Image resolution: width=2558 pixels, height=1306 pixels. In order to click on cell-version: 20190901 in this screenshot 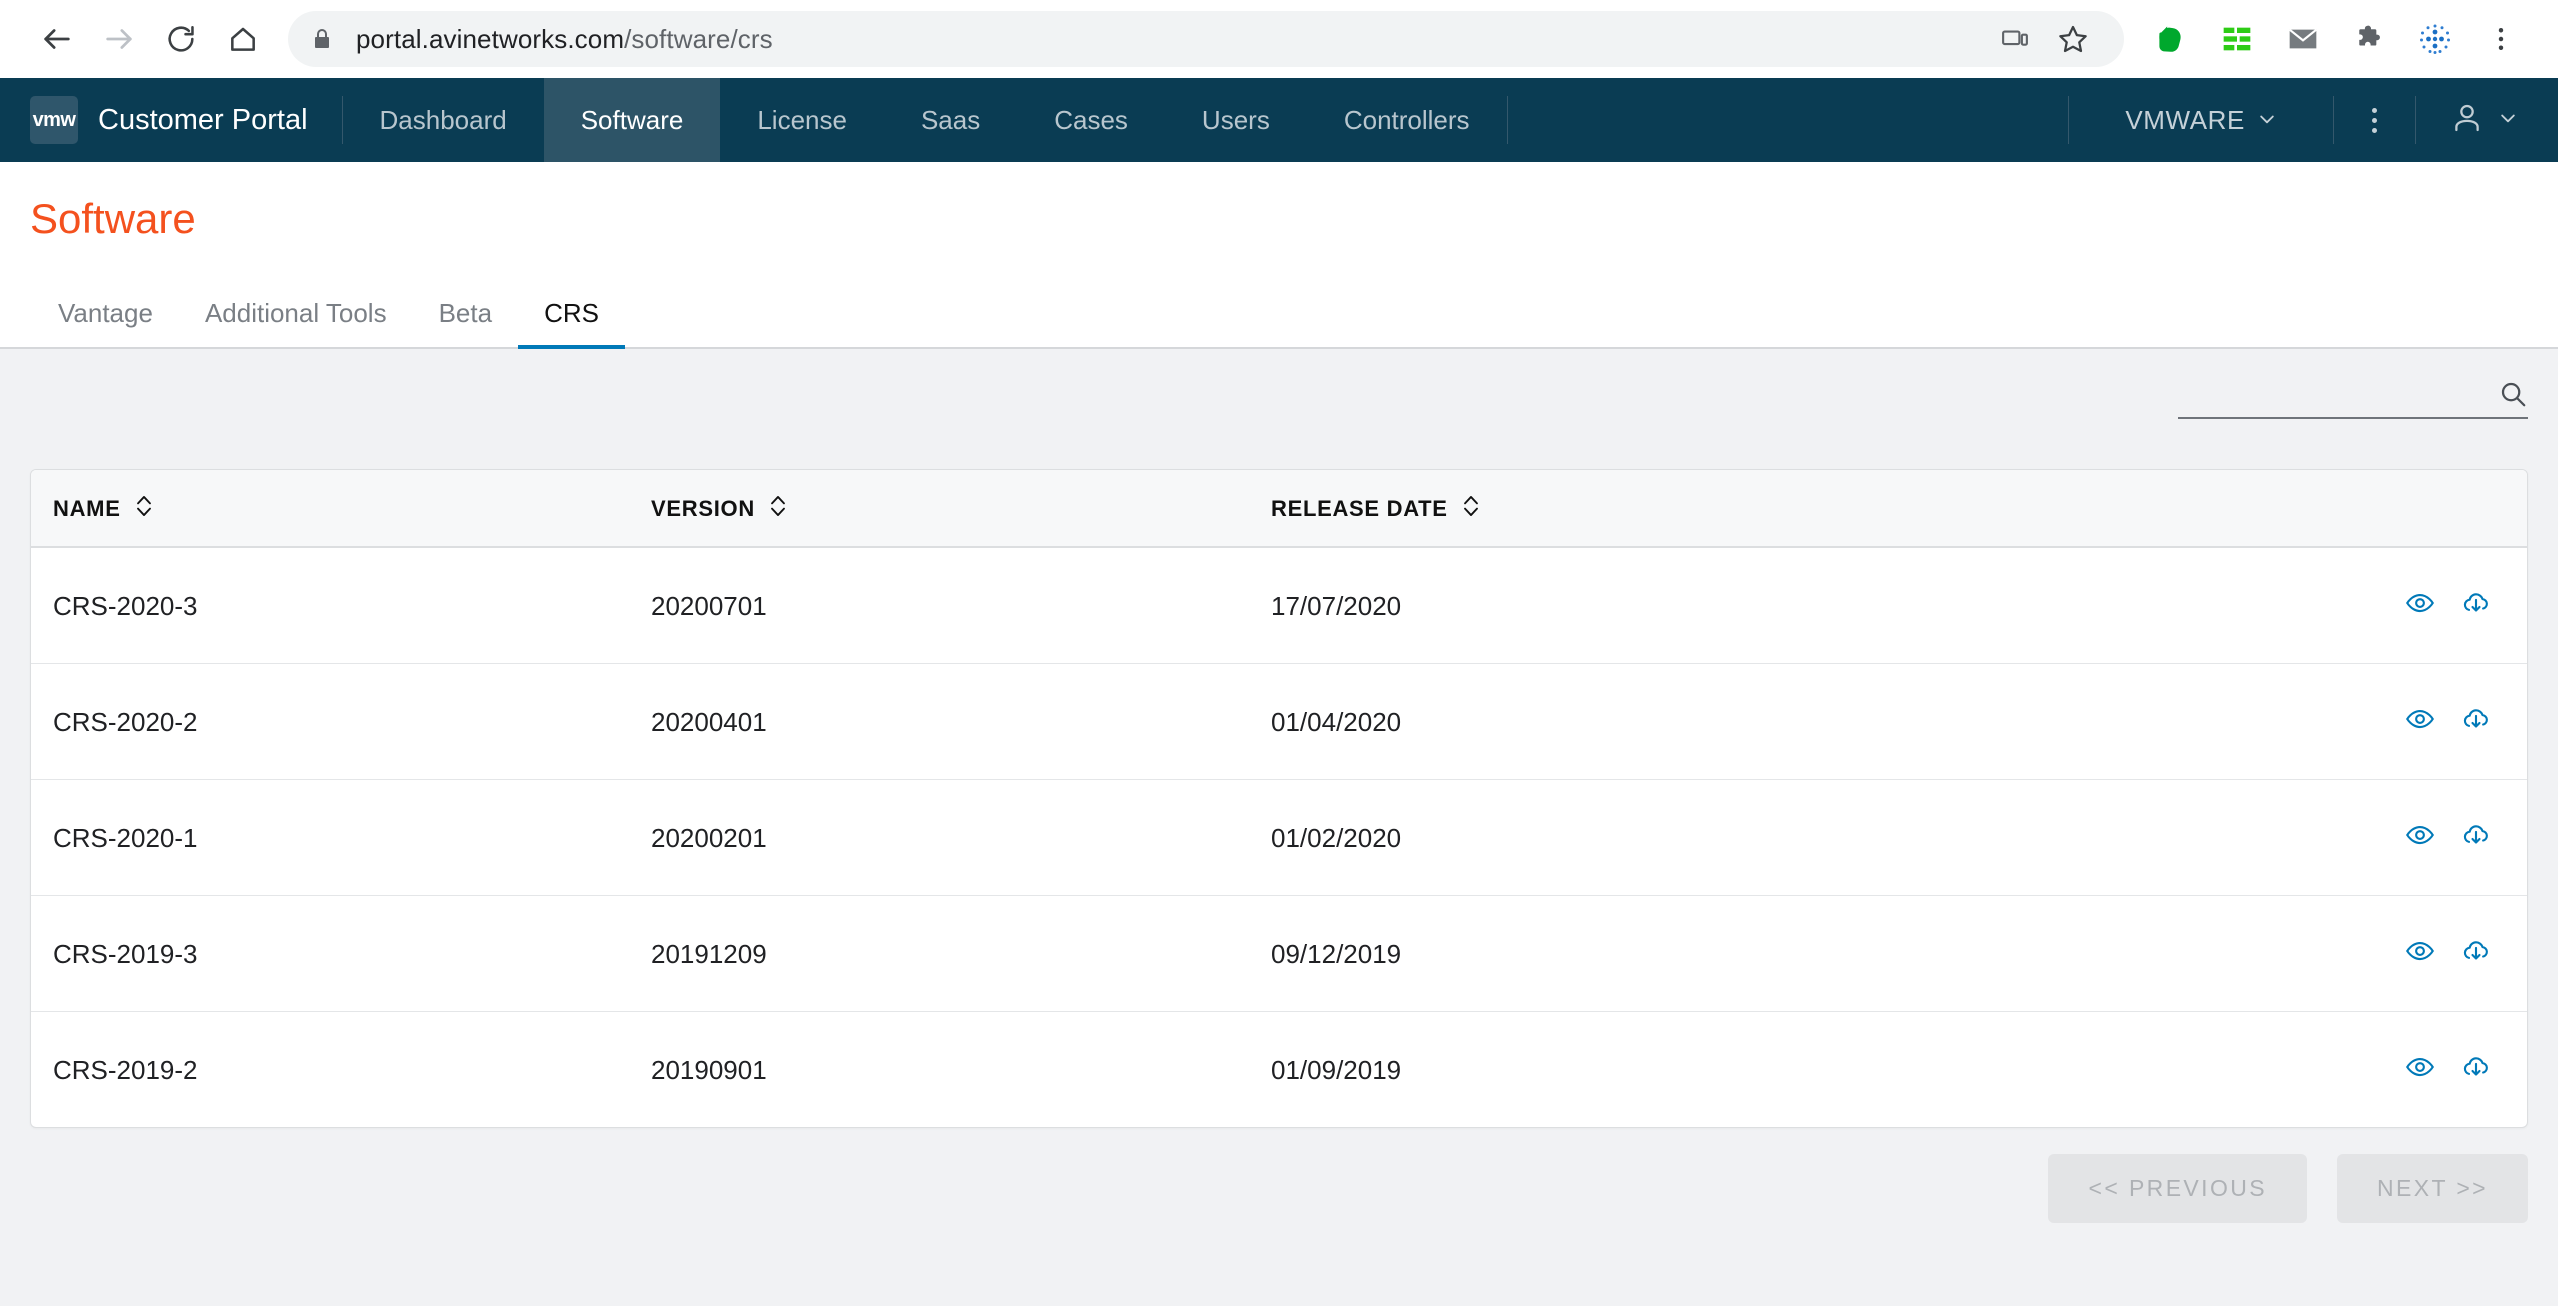, I will do `click(709, 1070)`.